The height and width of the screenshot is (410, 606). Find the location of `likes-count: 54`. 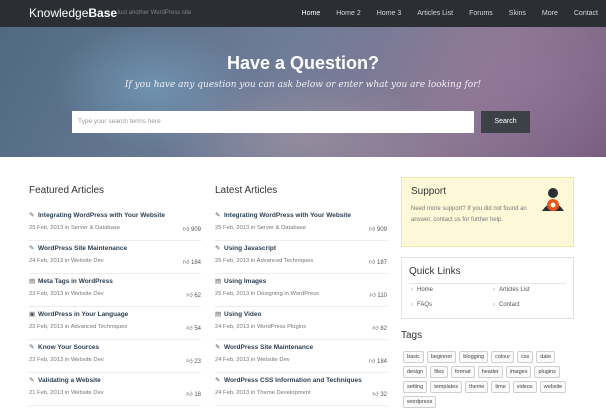

likes-count: 54 is located at coordinates (197, 329).